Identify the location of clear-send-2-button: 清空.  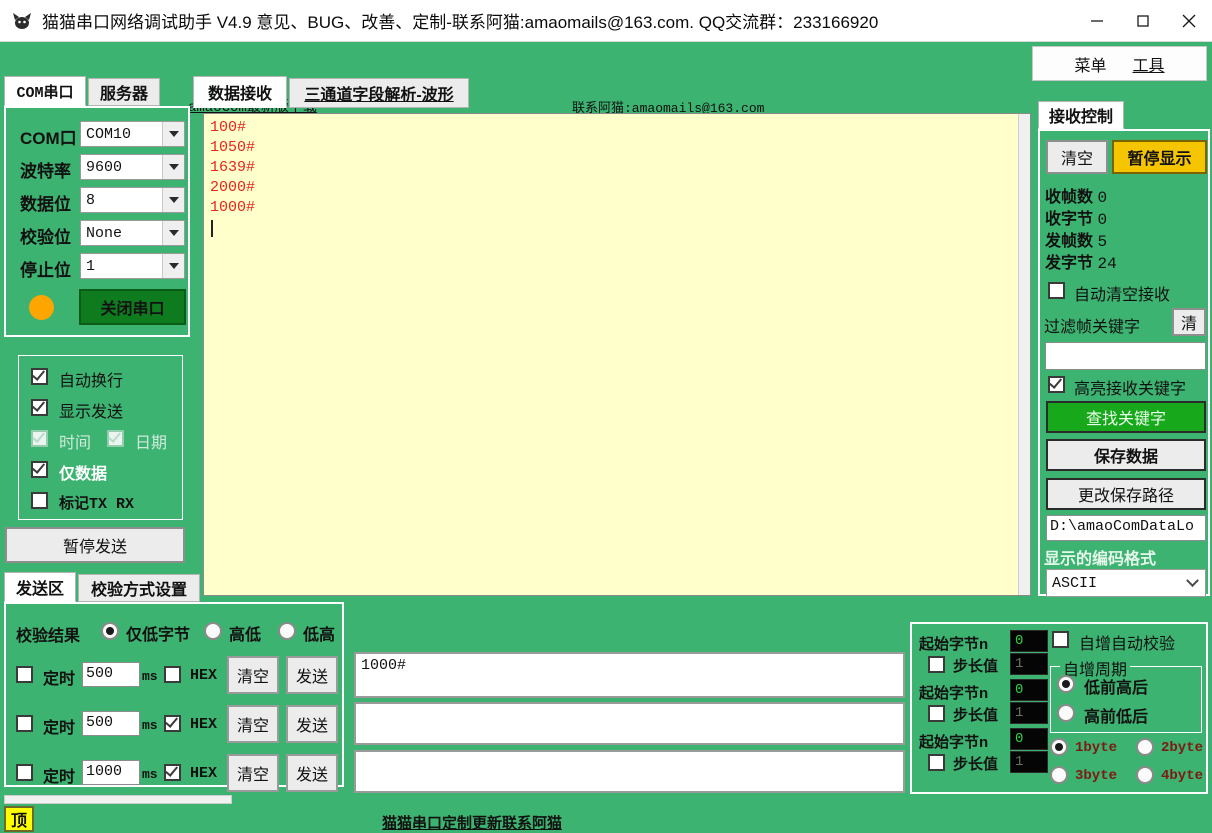
(253, 724).